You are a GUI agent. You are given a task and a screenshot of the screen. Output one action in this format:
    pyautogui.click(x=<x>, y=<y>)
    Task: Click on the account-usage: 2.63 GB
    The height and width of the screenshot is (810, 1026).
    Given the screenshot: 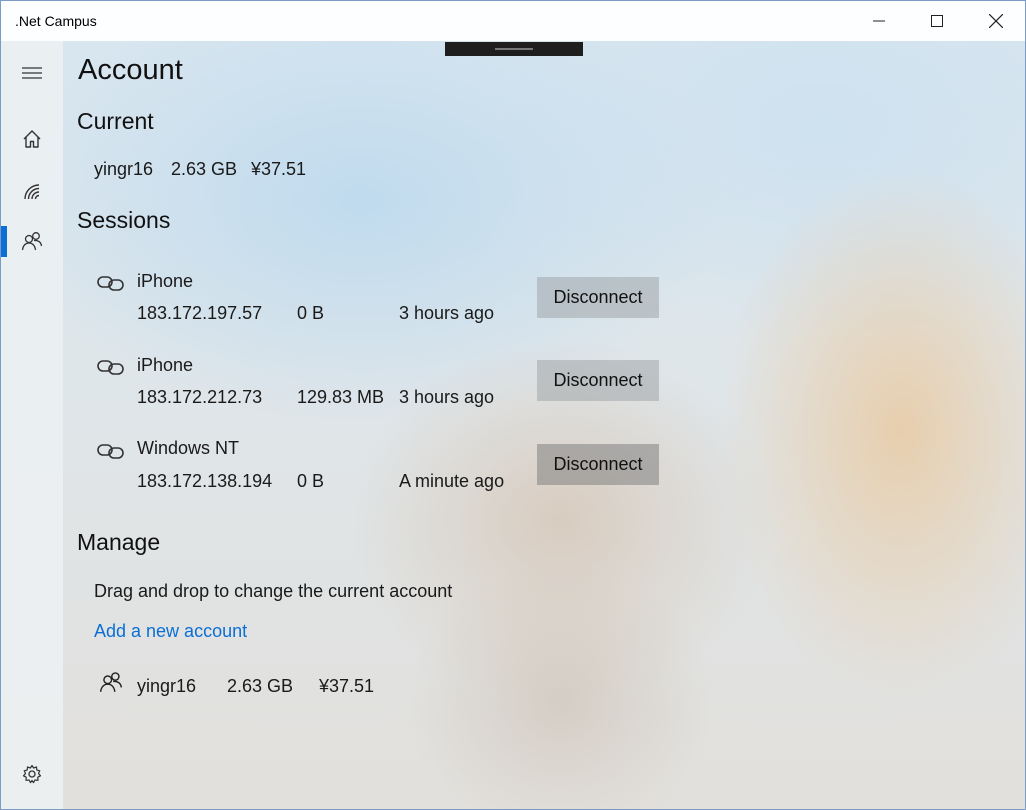 What is the action you would take?
    pyautogui.click(x=260, y=686)
    